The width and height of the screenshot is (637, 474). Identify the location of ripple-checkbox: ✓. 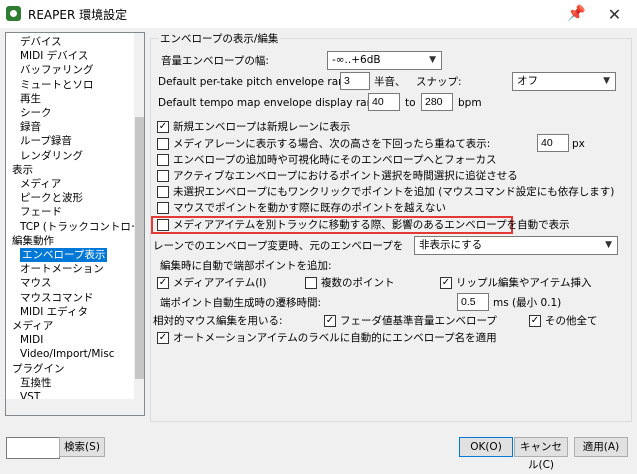
(446, 283).